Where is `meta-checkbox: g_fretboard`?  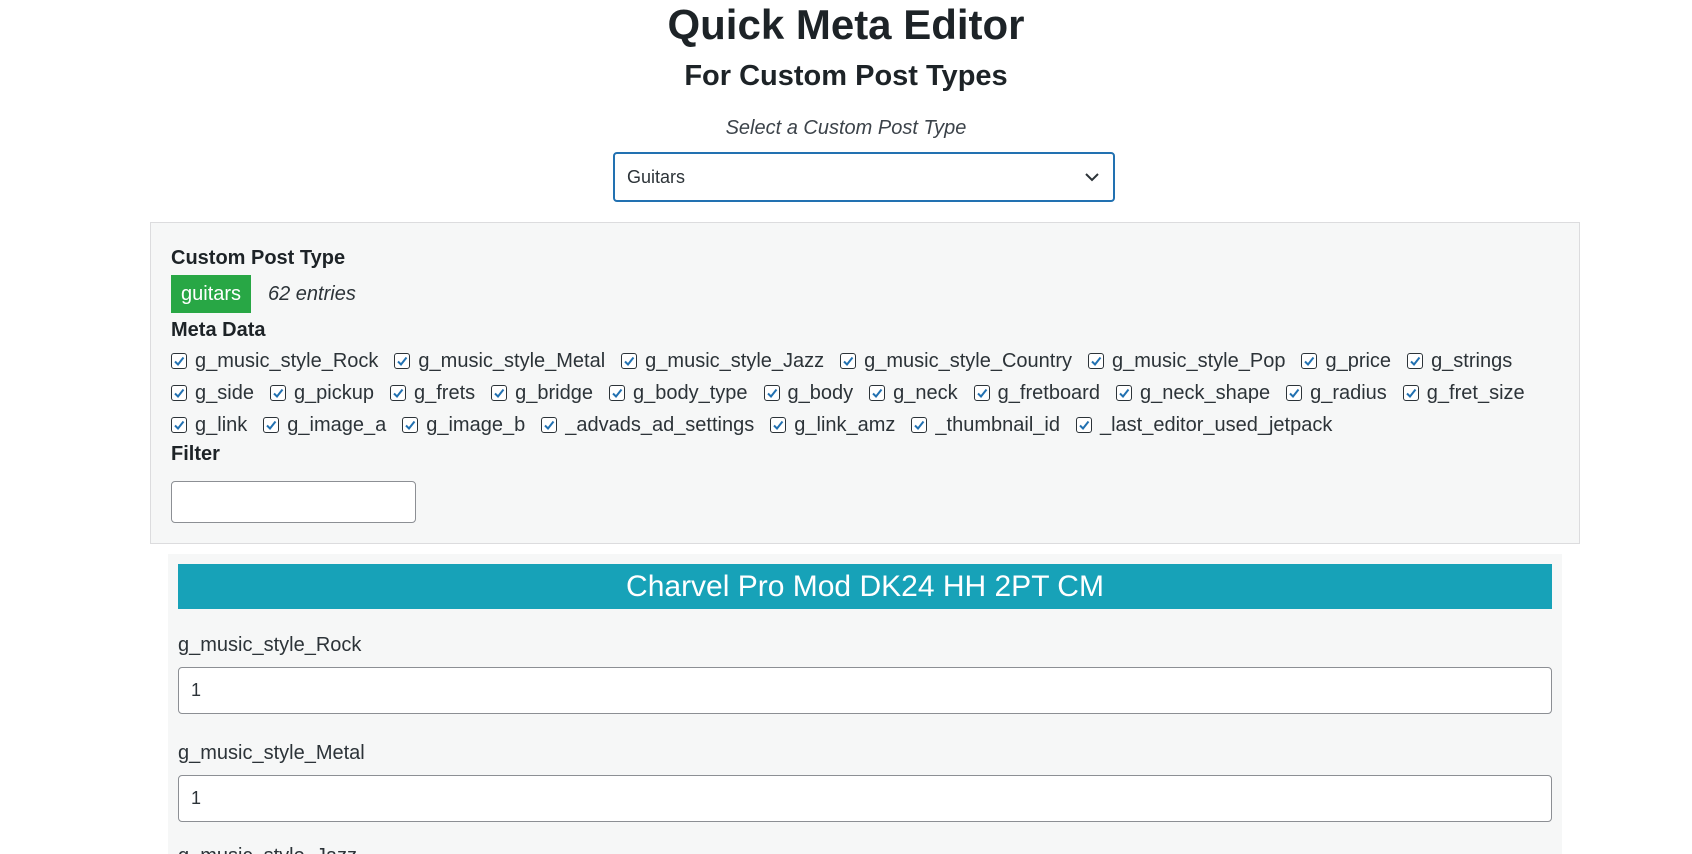 meta-checkbox: g_fretboard is located at coordinates (1036, 393).